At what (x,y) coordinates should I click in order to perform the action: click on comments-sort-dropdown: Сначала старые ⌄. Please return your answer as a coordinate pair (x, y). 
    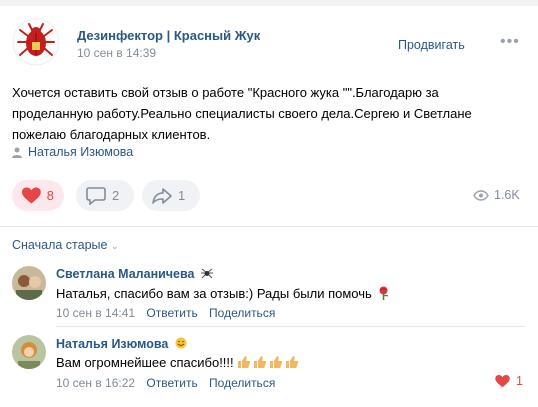
    Looking at the image, I should click on (65, 245).